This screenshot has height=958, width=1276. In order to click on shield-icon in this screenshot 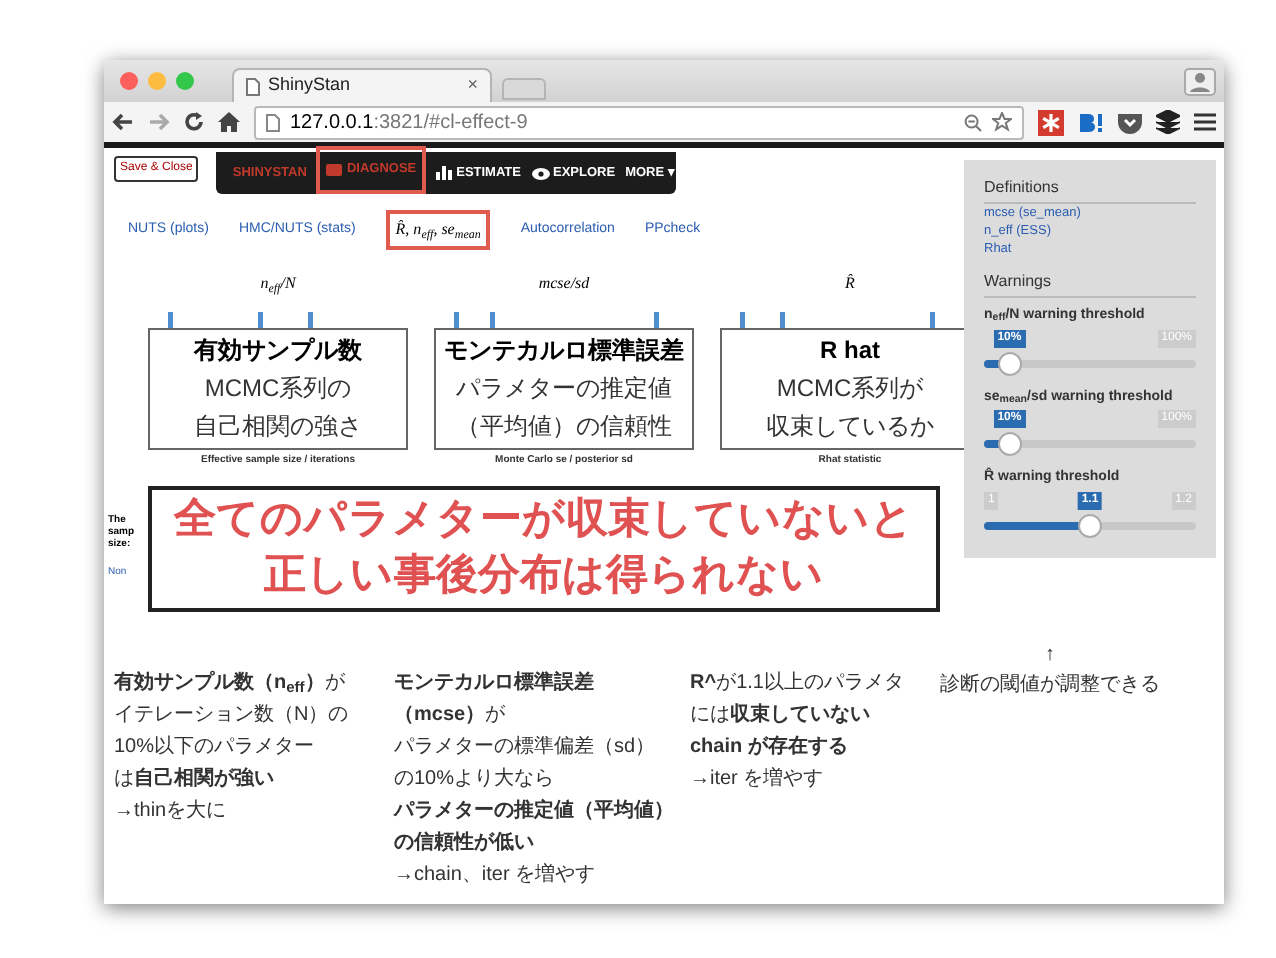, I will do `click(1130, 122)`.